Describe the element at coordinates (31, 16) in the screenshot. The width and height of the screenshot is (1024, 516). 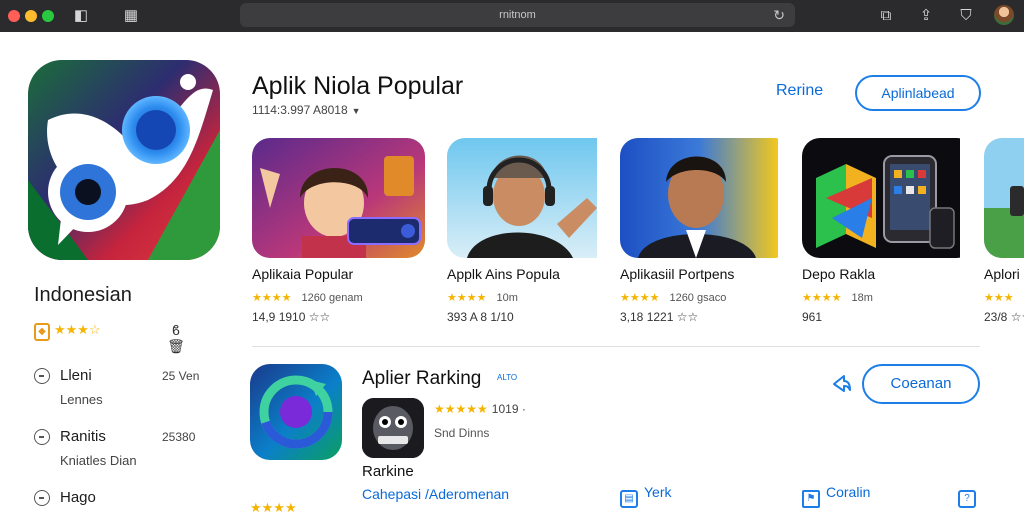
I see `minimize-window-button` at that location.